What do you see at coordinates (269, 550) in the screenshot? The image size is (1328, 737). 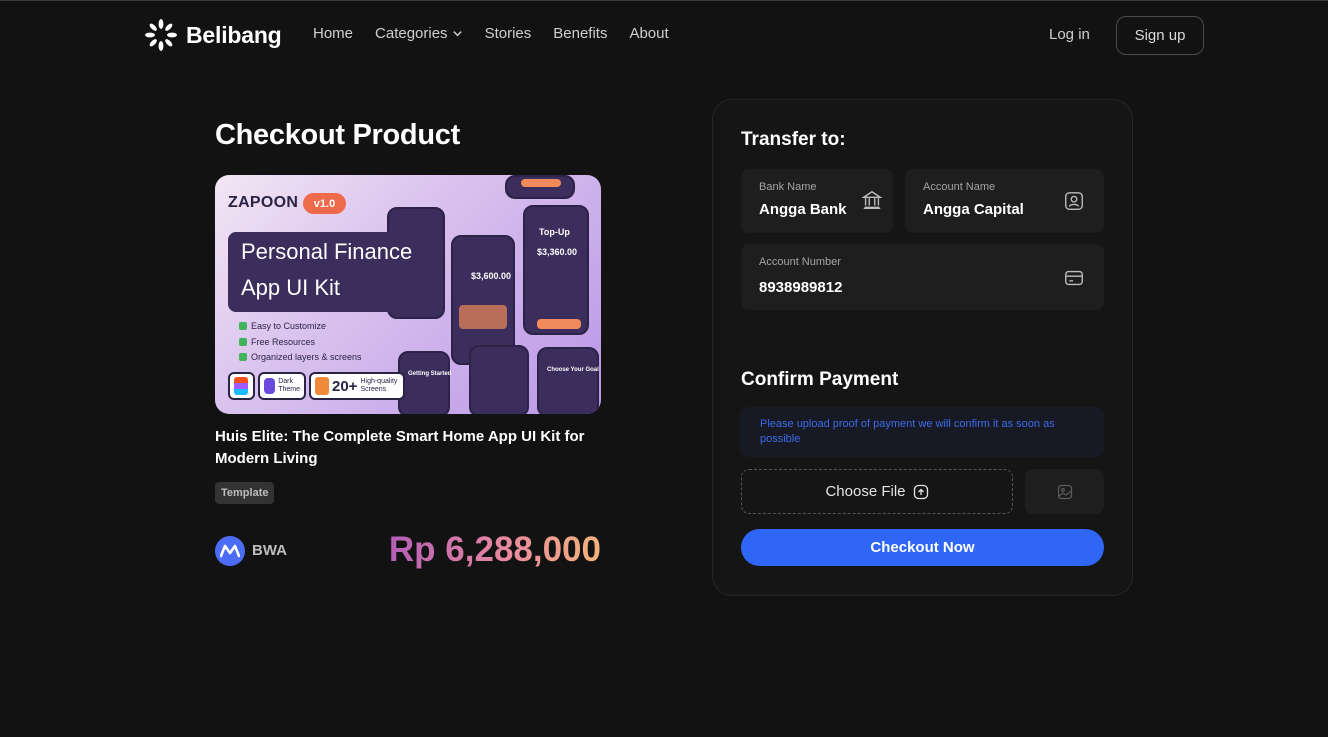 I see `seller-name: BWA` at bounding box center [269, 550].